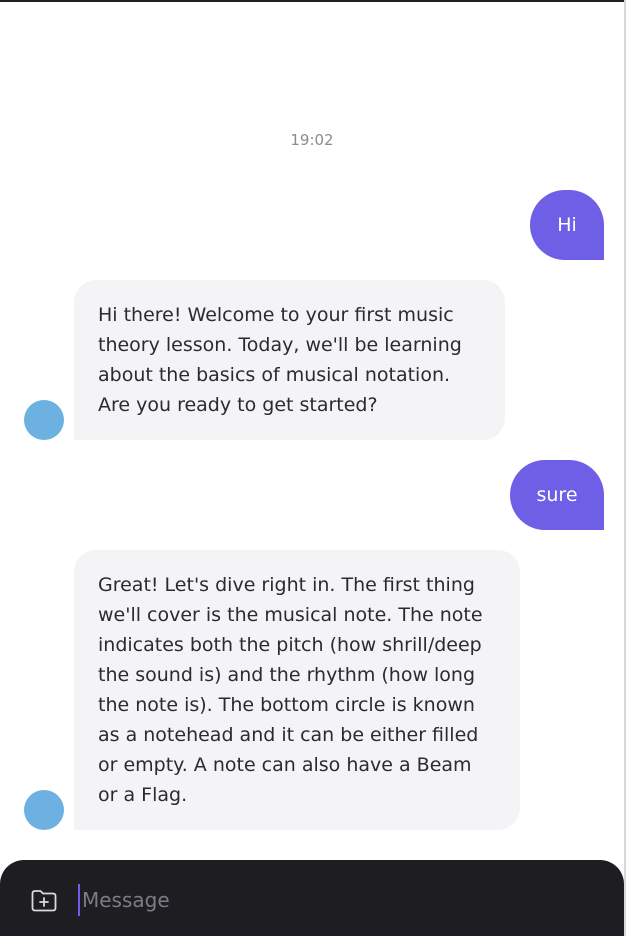 This screenshot has height=936, width=626. What do you see at coordinates (567, 225) in the screenshot?
I see `user-message-bubble: Hi` at bounding box center [567, 225].